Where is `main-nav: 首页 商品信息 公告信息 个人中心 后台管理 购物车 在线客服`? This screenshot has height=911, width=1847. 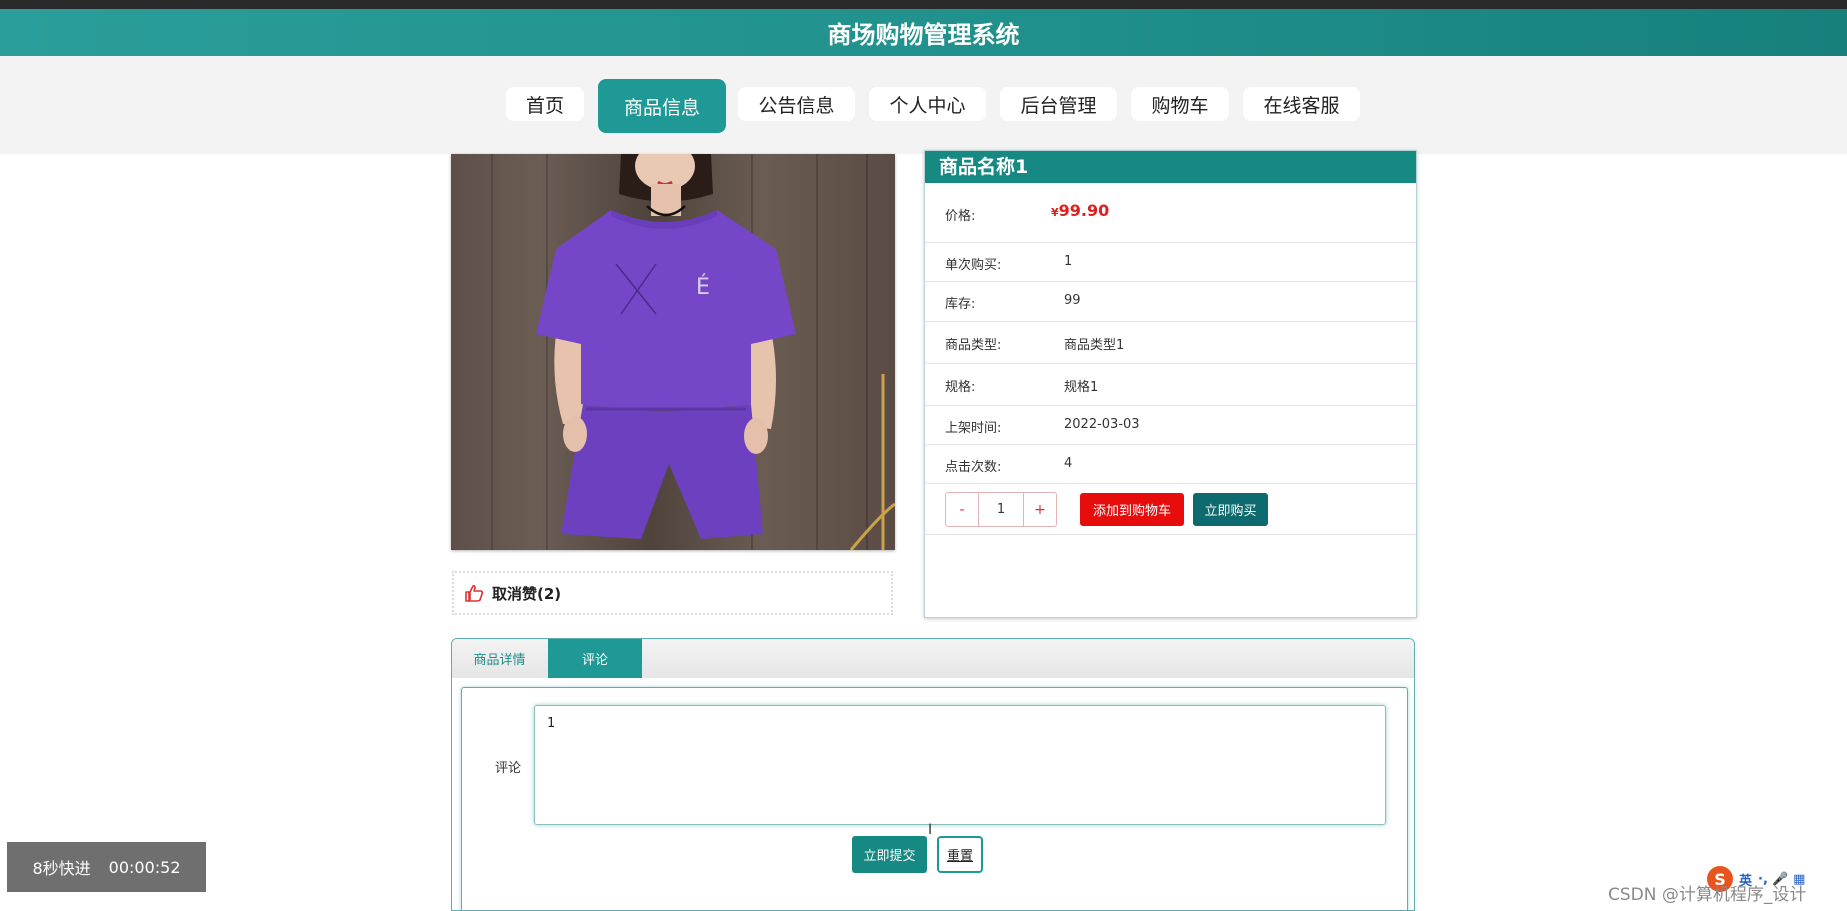 main-nav: 首页 商品信息 公告信息 个人中心 后台管理 购物车 在线客服 is located at coordinates (923, 105).